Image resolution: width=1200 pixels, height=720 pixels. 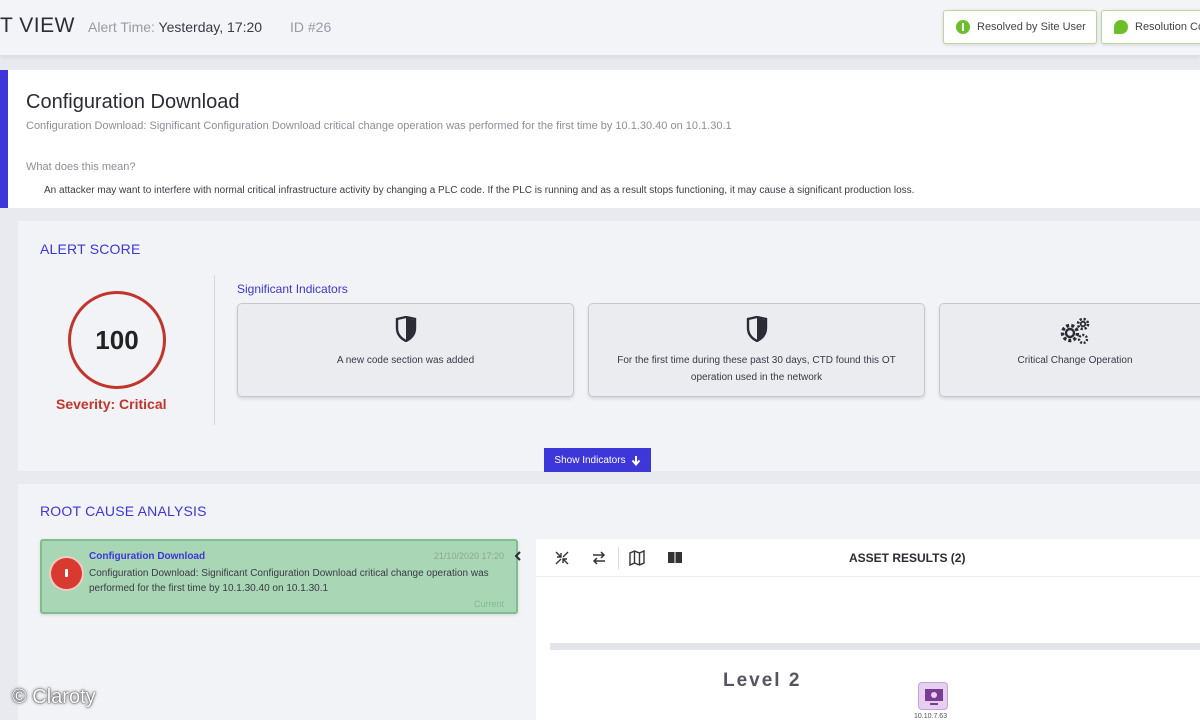 What do you see at coordinates (210, 27) in the screenshot?
I see `alert-time-value: Yesterday, 17:20` at bounding box center [210, 27].